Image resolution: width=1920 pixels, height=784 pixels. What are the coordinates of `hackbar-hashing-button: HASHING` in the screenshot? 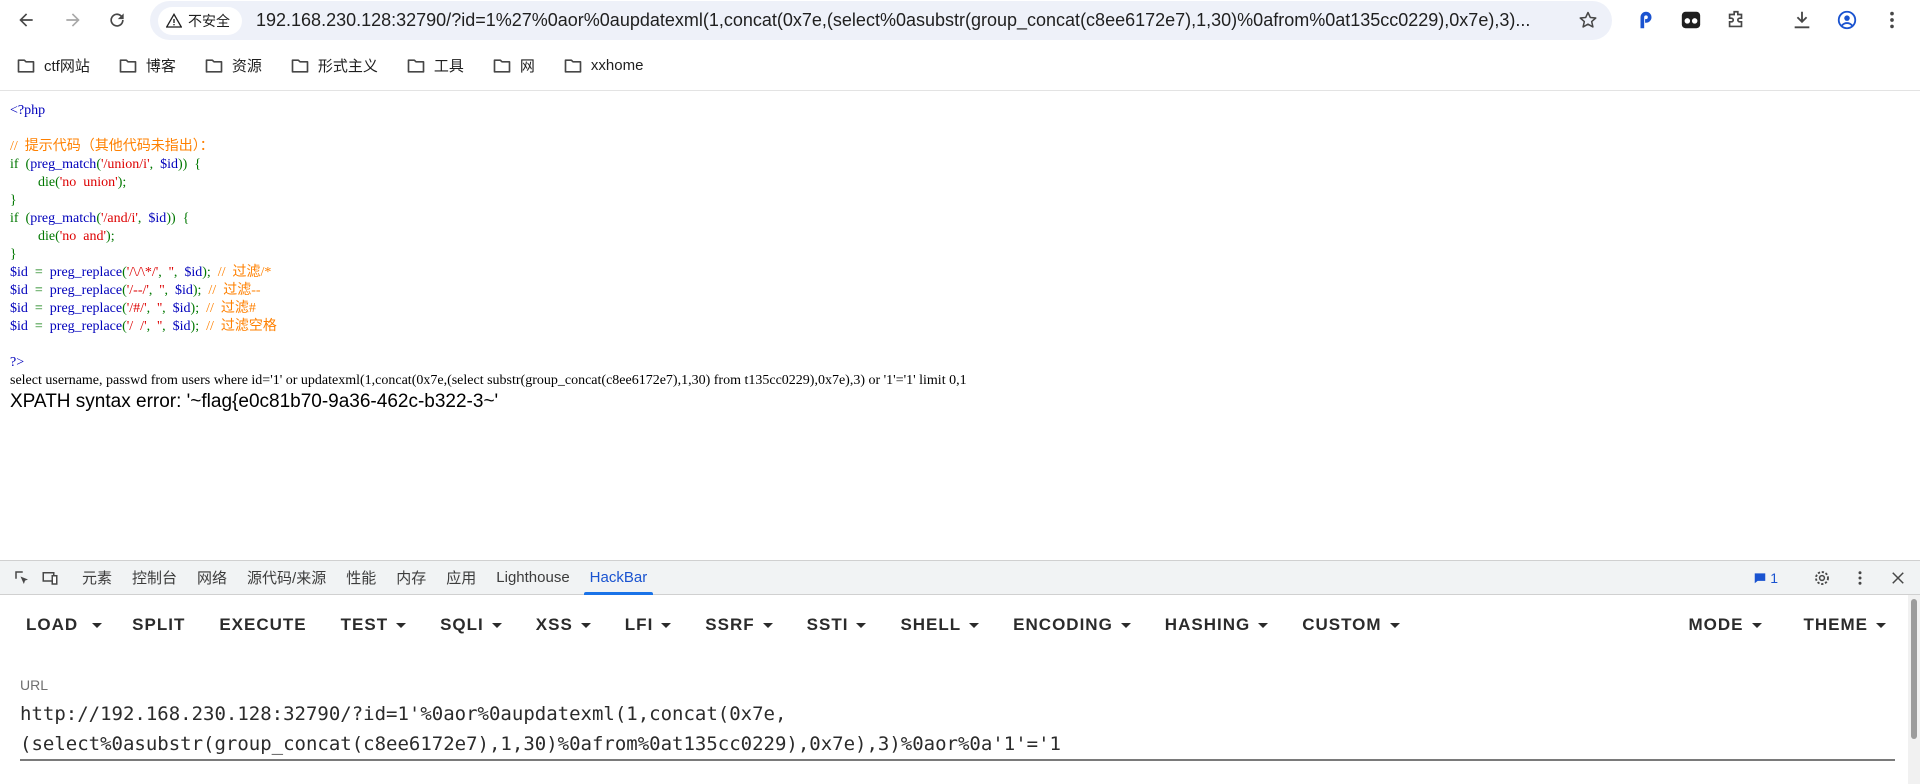 It's located at (1216, 625).